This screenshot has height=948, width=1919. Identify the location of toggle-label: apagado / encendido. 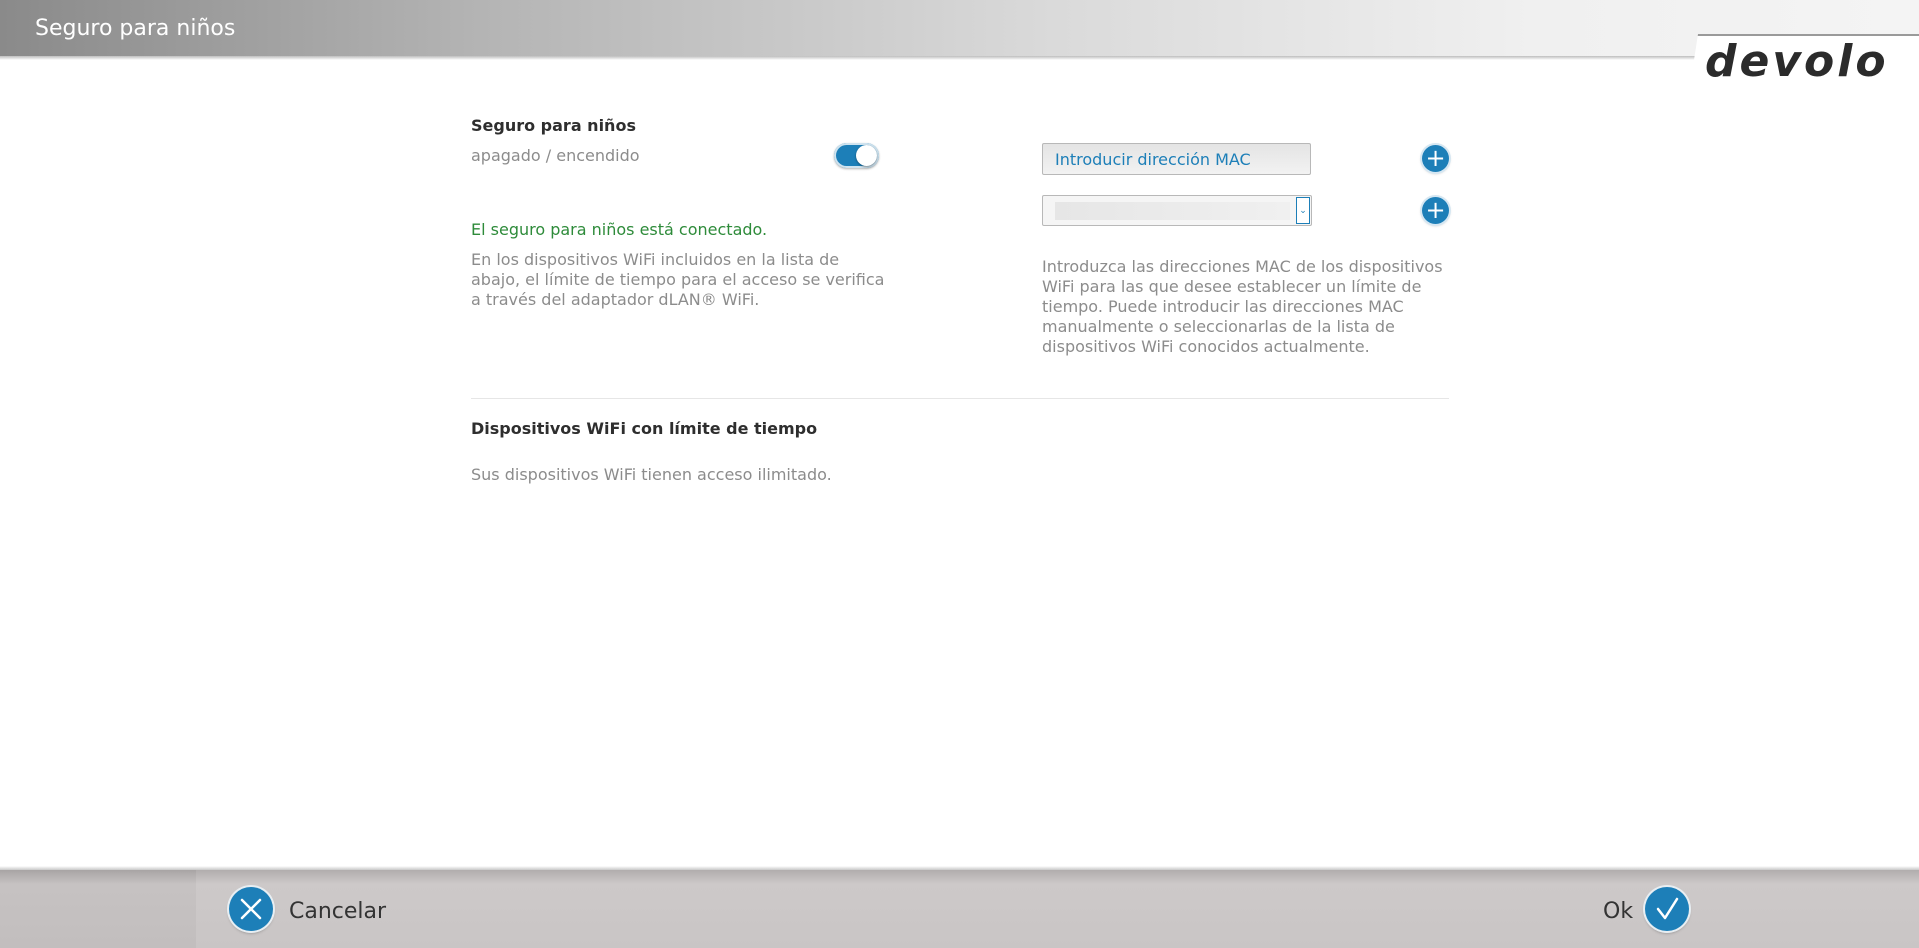
(555, 155).